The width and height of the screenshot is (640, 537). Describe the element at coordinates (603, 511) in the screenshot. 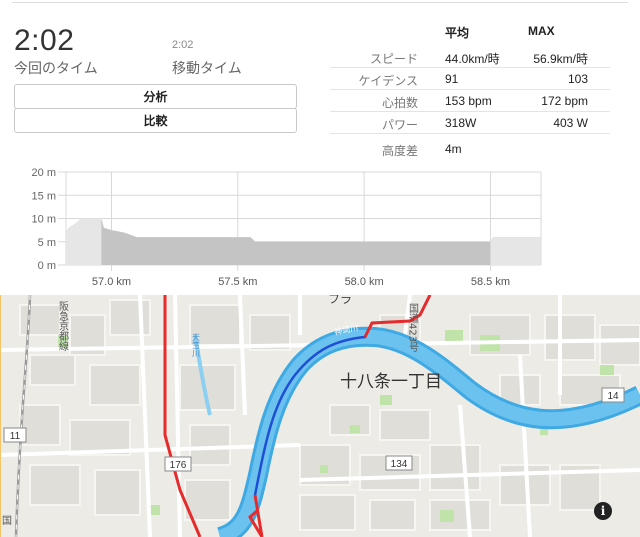

I see `info-icon: i` at that location.